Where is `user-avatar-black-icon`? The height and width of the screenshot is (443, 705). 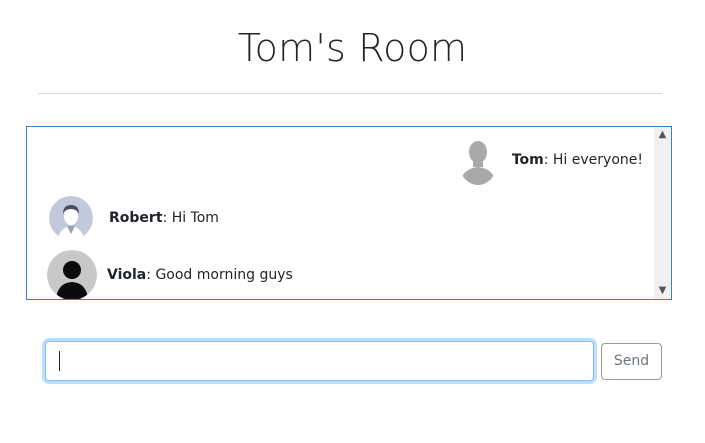 user-avatar-black-icon is located at coordinates (72, 274).